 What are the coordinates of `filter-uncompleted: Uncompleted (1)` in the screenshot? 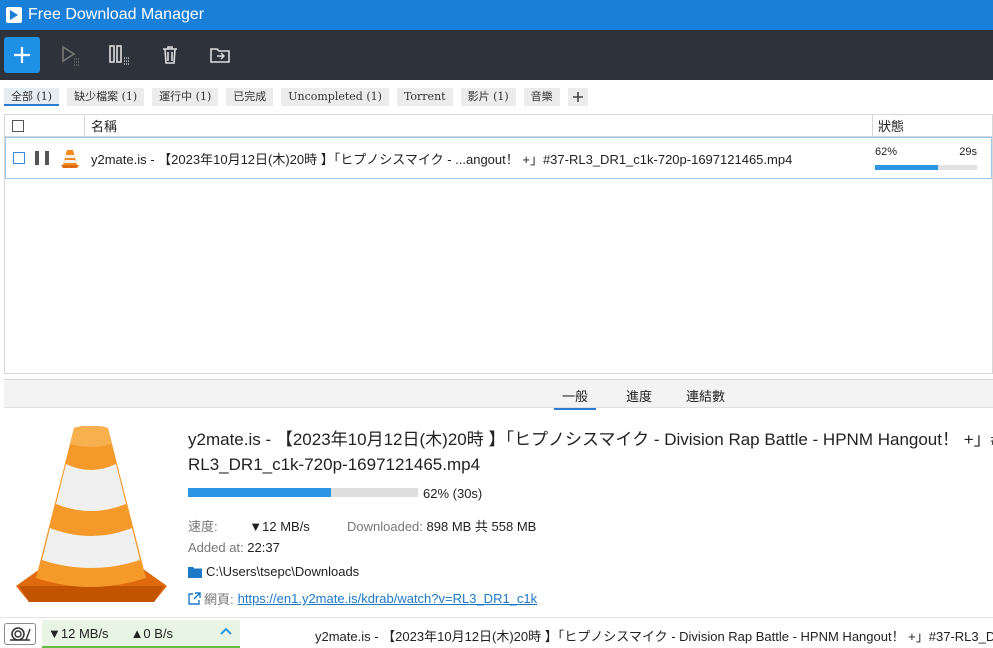 It's located at (335, 97).